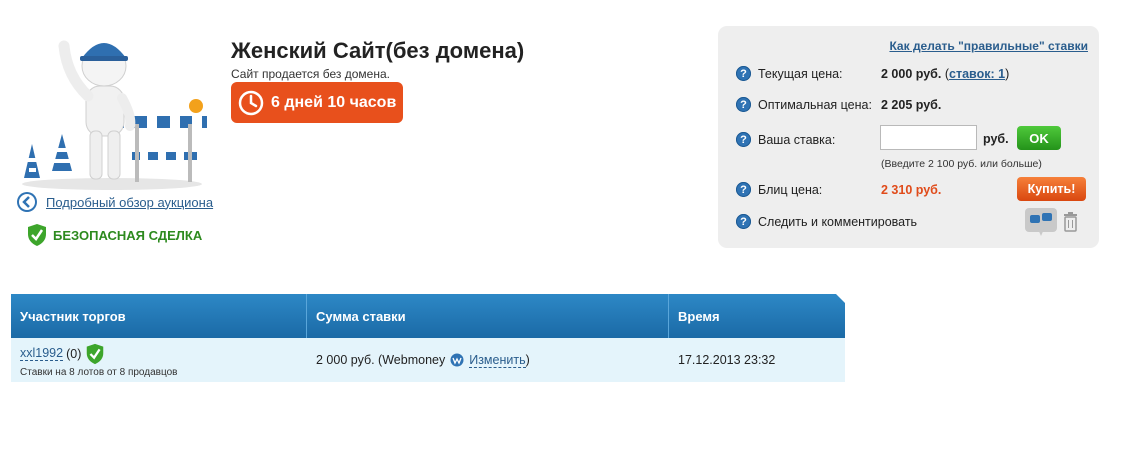 The image size is (1127, 474). Describe the element at coordinates (334, 102) in the screenshot. I see `time-left-text: 6 дней 10 часов` at that location.